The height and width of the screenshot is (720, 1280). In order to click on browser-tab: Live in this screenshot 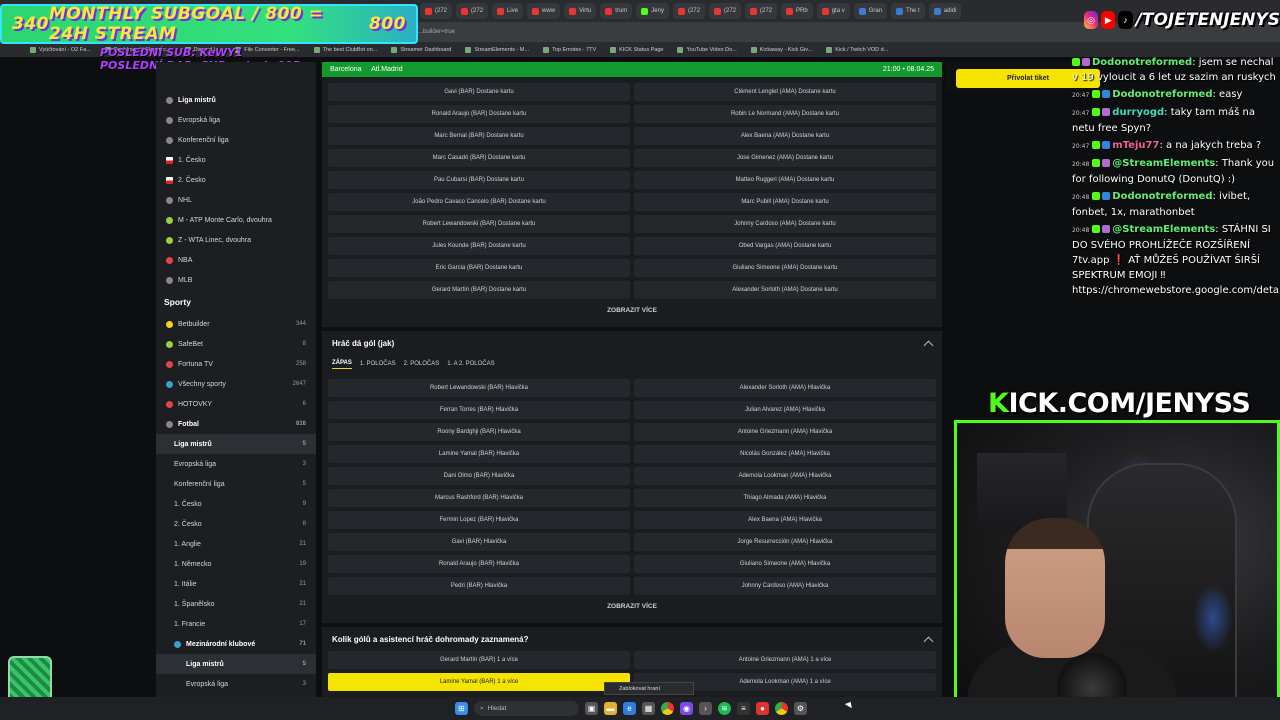, I will do `click(508, 11)`.